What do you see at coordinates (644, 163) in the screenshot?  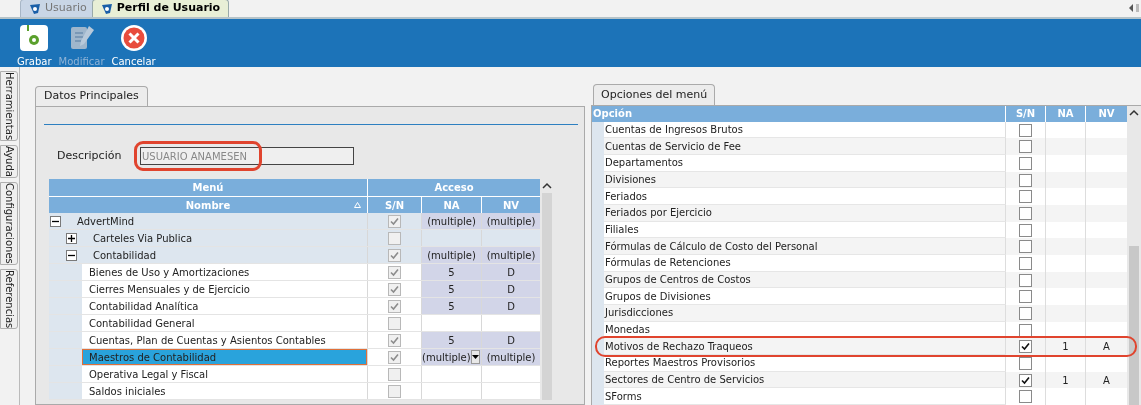 I see `menu-option: Departamentos` at bounding box center [644, 163].